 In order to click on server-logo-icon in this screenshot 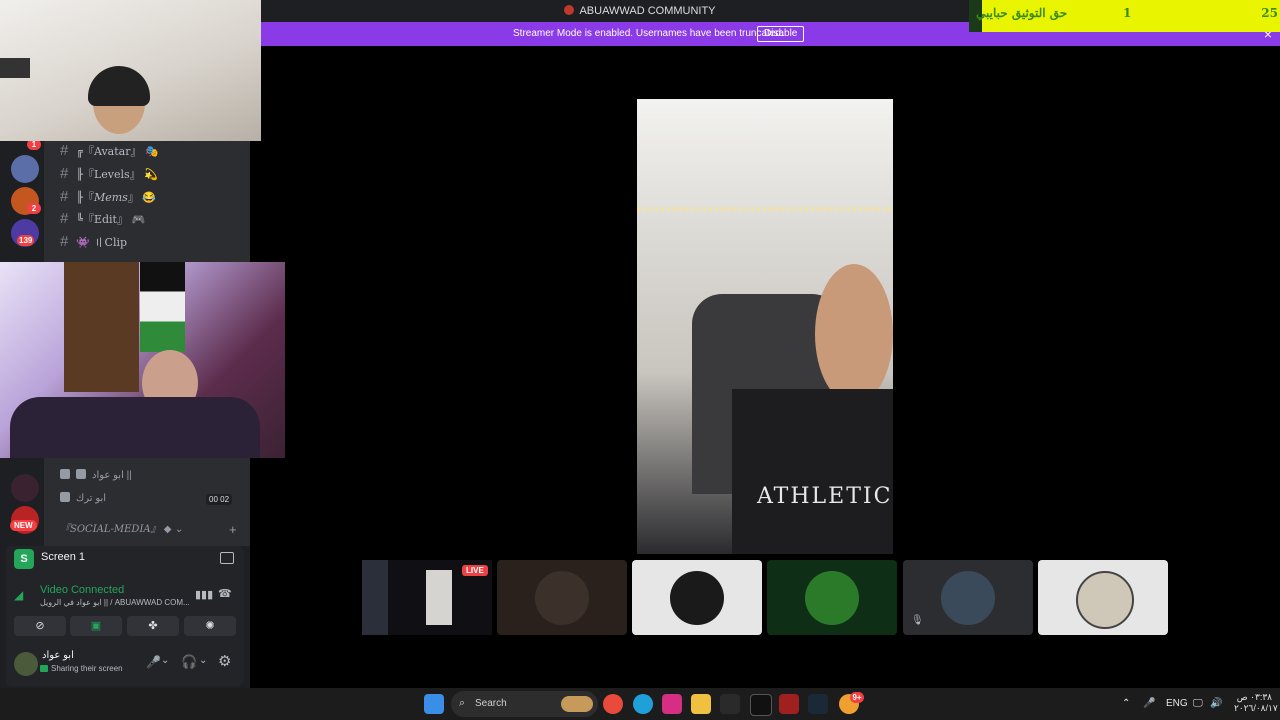, I will do `click(569, 10)`.